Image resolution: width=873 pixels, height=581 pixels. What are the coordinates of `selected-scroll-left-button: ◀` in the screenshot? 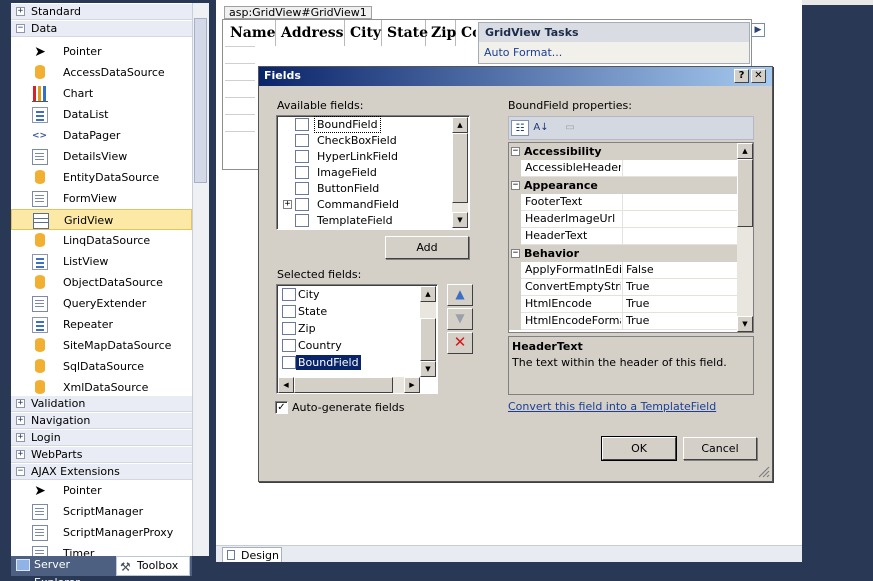 It's located at (286, 385).